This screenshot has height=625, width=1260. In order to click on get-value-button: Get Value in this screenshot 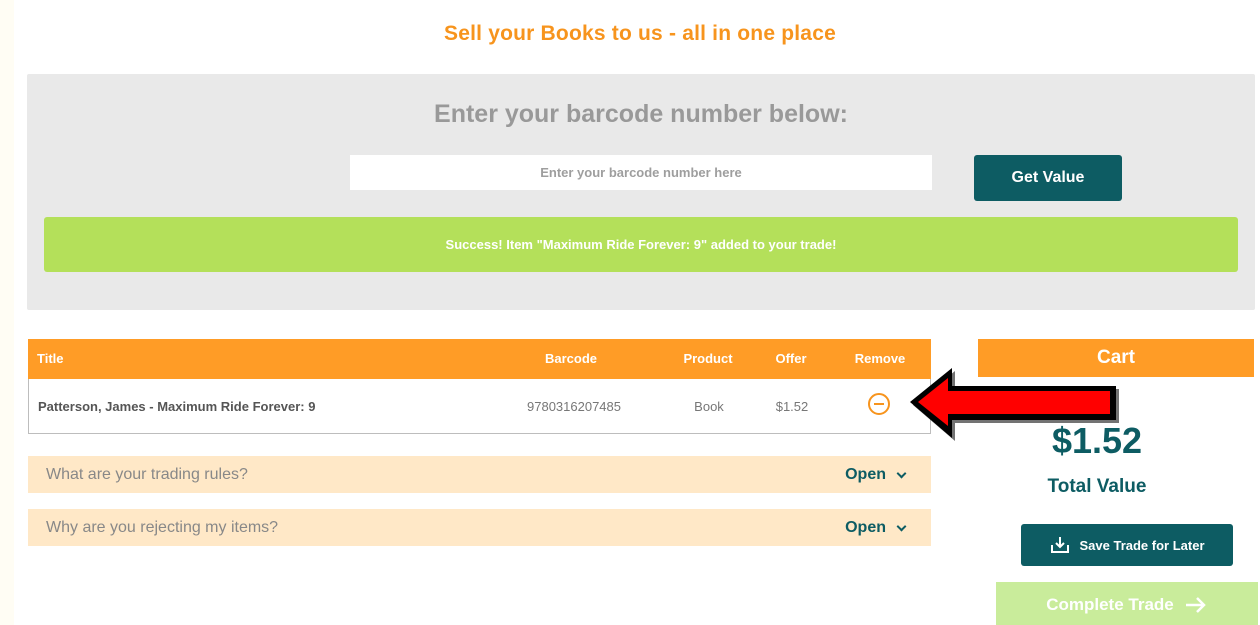, I will do `click(1048, 178)`.